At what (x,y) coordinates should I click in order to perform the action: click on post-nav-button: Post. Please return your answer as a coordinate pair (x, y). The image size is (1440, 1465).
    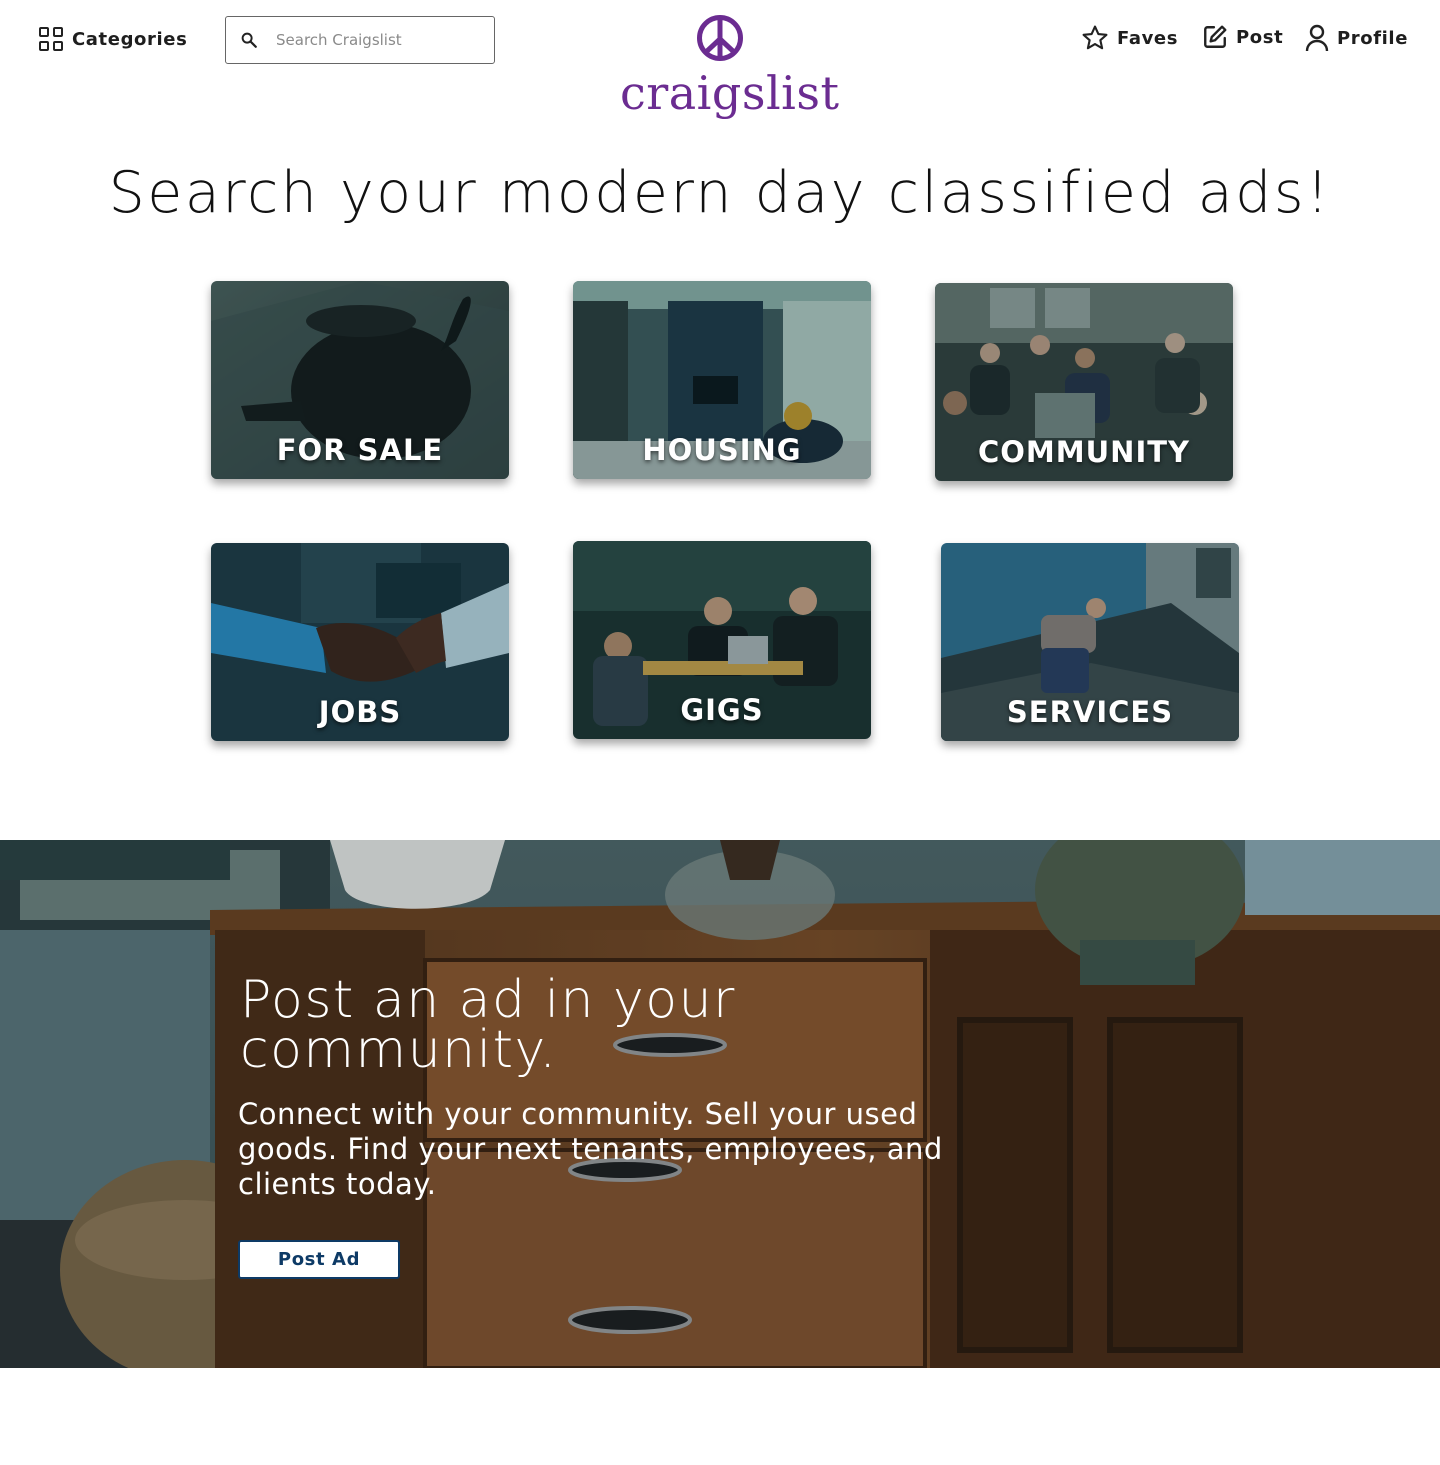
    Looking at the image, I should click on (1242, 37).